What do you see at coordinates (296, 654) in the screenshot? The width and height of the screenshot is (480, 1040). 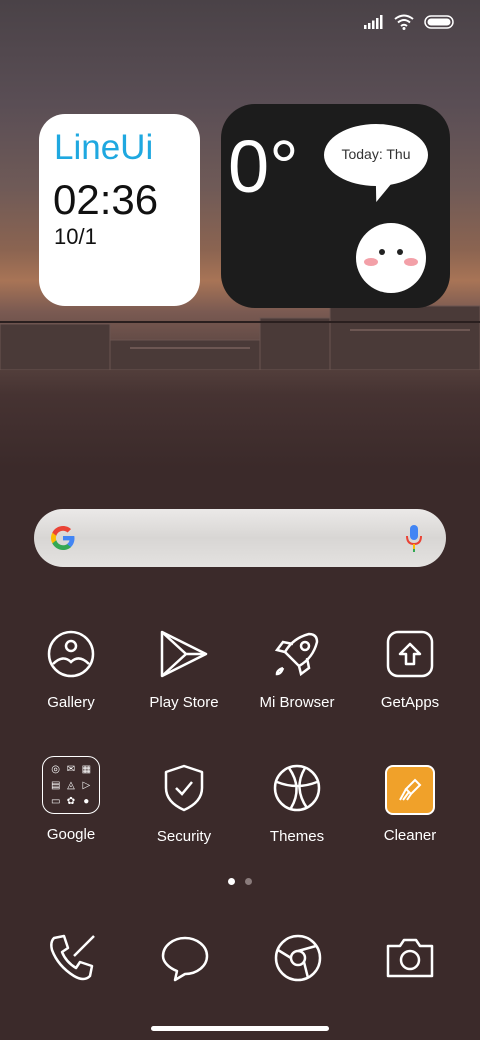 I see `rocket-icon` at bounding box center [296, 654].